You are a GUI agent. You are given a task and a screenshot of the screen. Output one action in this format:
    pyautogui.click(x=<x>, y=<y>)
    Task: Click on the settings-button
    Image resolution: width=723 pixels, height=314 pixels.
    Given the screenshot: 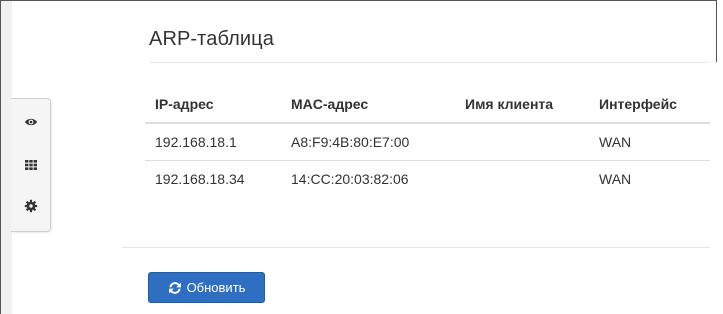 What is the action you would take?
    pyautogui.click(x=31, y=206)
    